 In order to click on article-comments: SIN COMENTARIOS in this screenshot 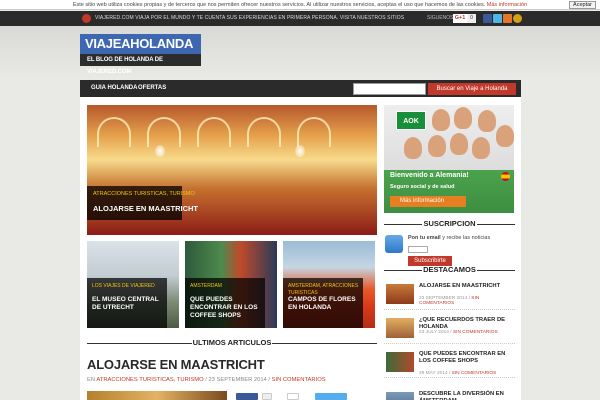, I will do `click(299, 380)`.